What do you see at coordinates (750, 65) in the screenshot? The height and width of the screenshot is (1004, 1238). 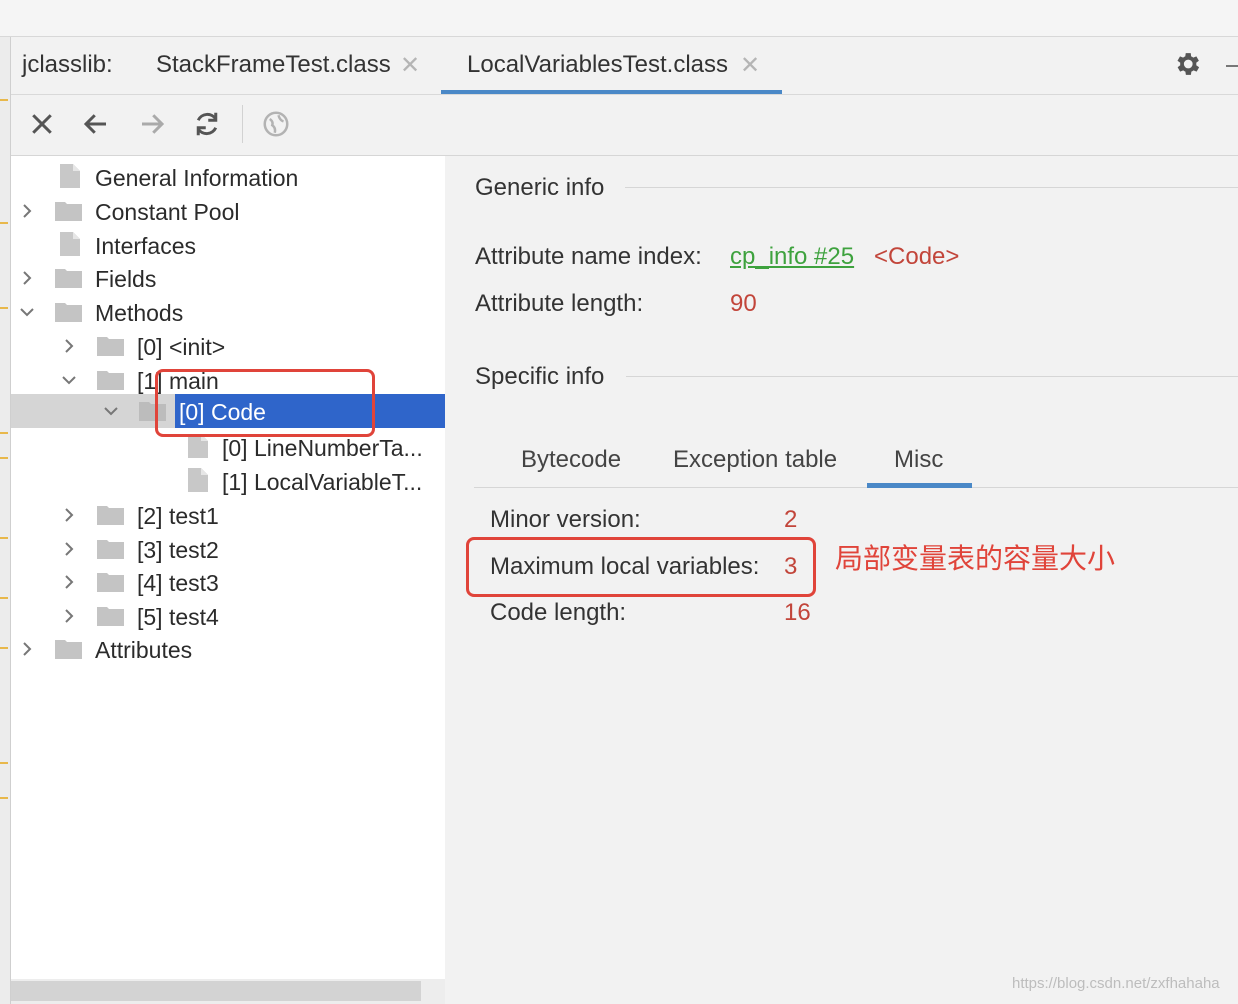 I see `tab-localvariablestest-close-icon: ✕` at bounding box center [750, 65].